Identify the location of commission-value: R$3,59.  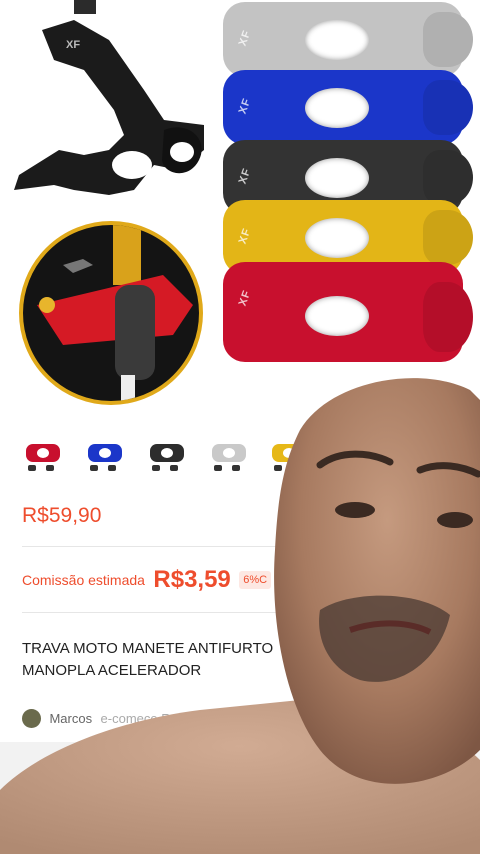
(192, 579).